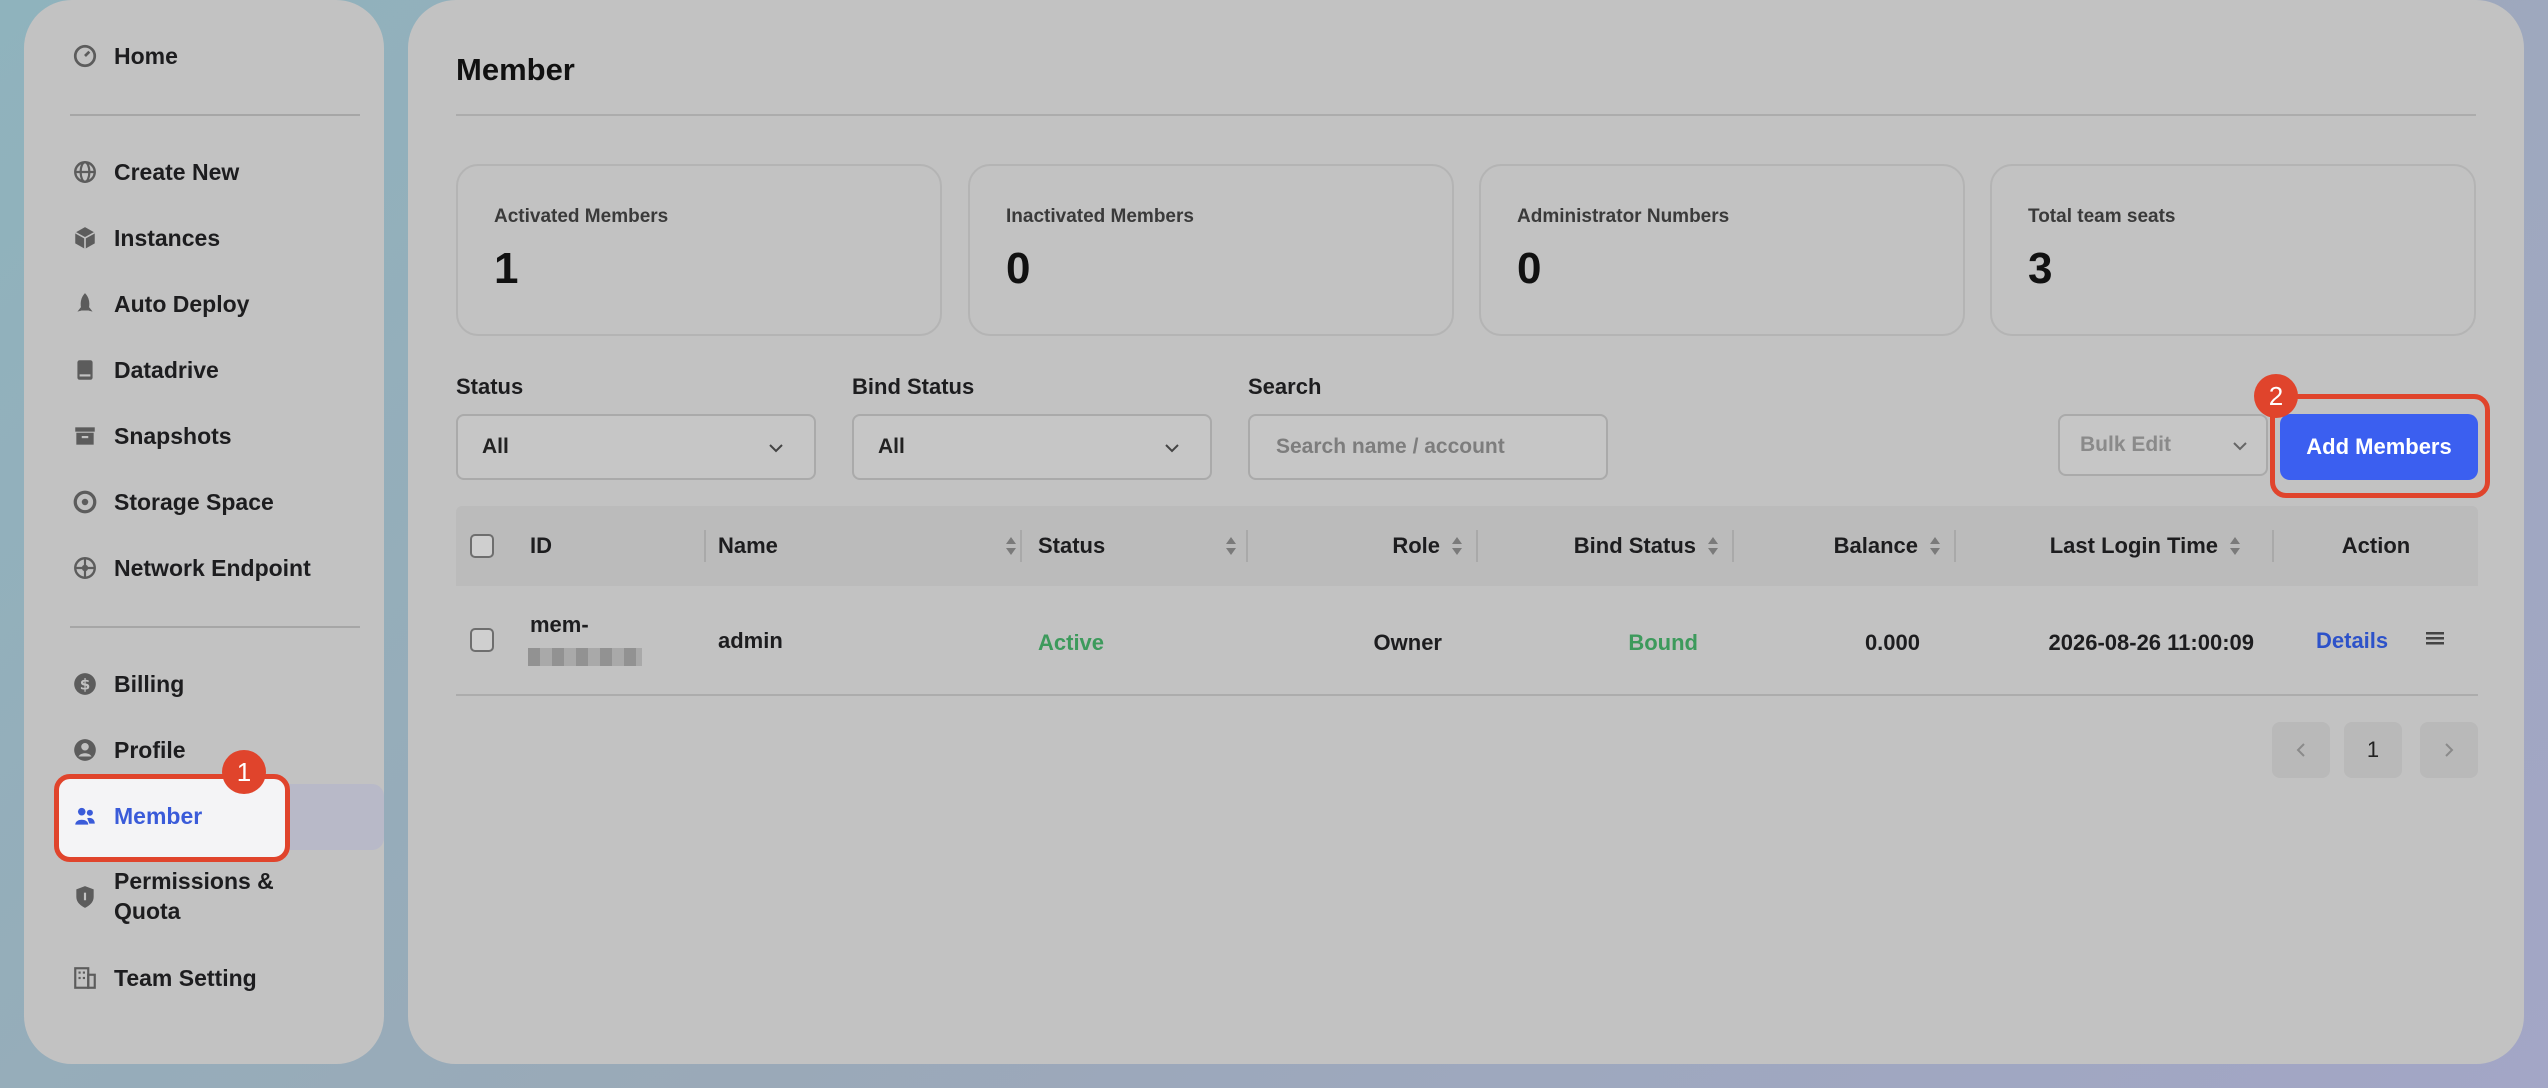 This screenshot has height=1088, width=2548. I want to click on sidebar-item-label: Billing, so click(149, 683).